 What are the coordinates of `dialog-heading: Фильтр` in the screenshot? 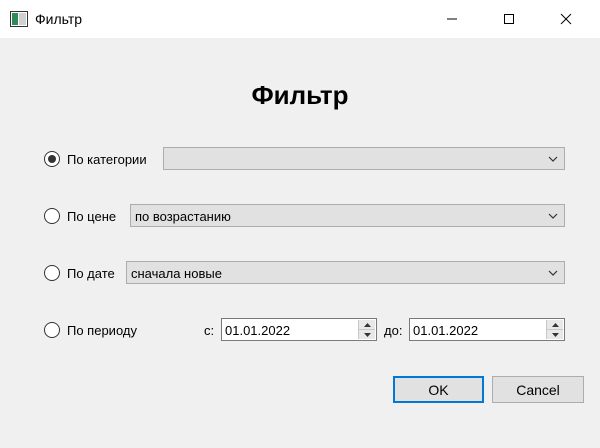 It's located at (300, 95).